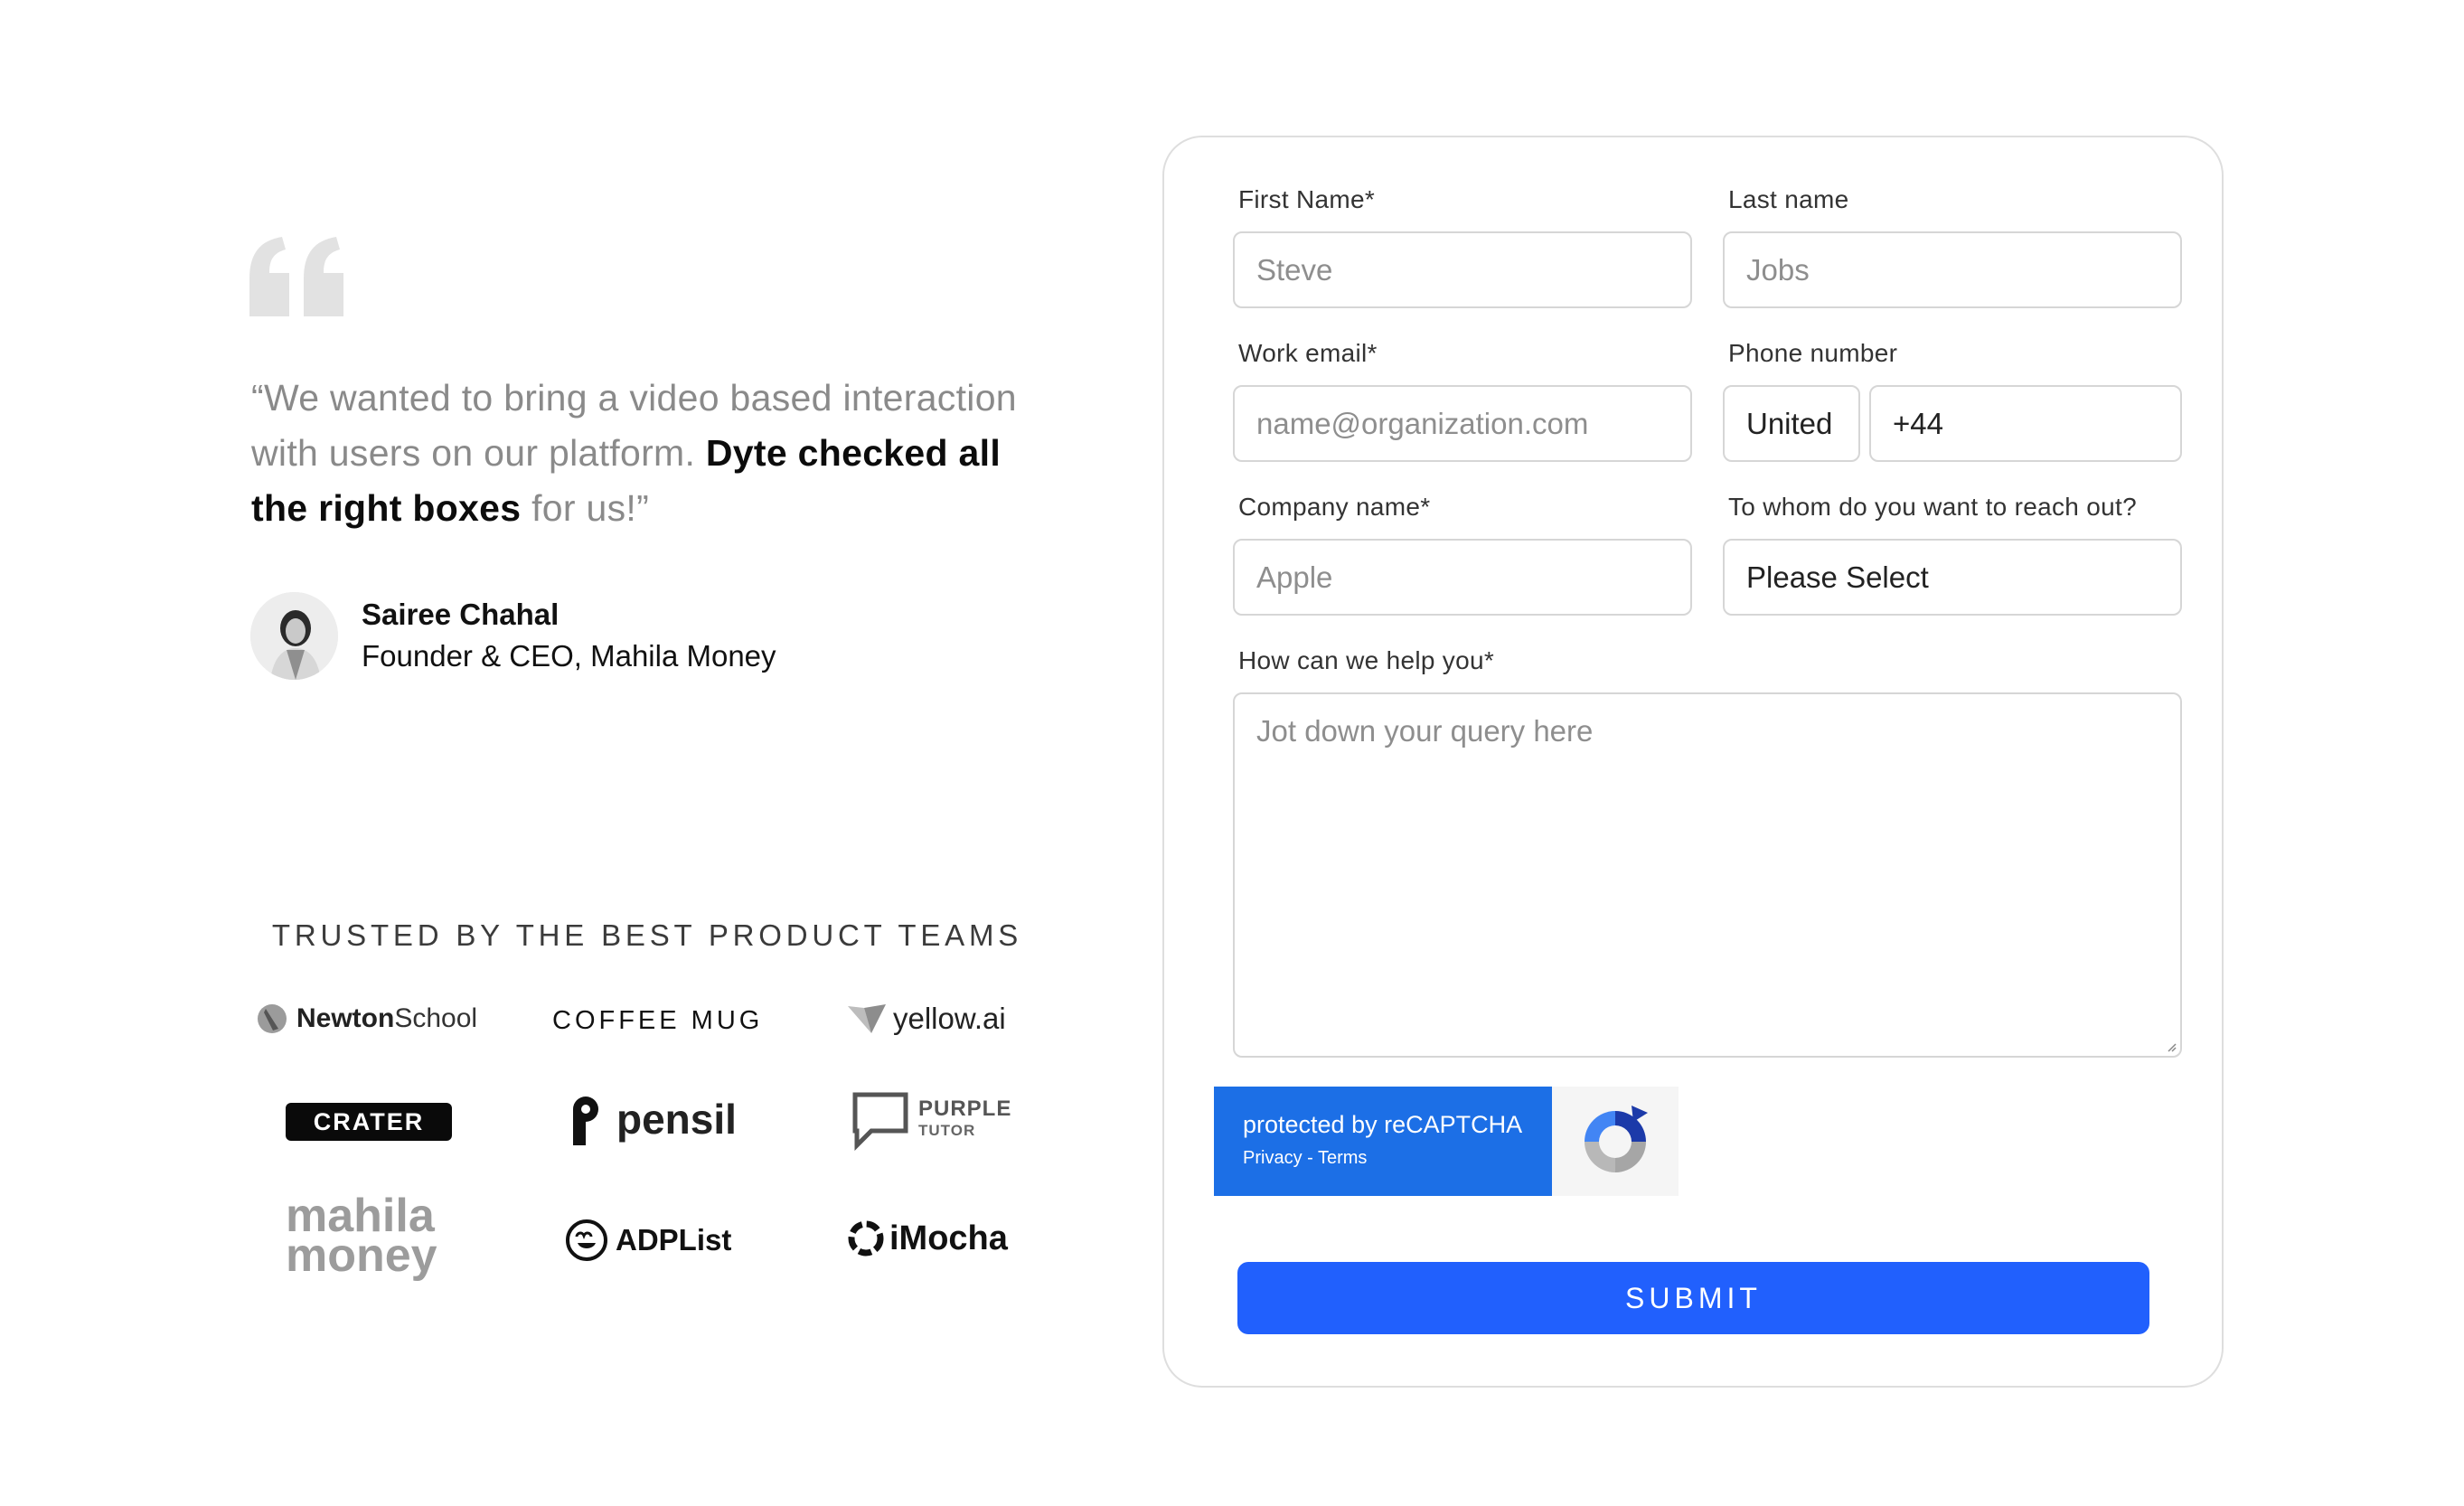  Describe the element at coordinates (1837, 577) in the screenshot. I see `reach-out-value: Please Select` at that location.